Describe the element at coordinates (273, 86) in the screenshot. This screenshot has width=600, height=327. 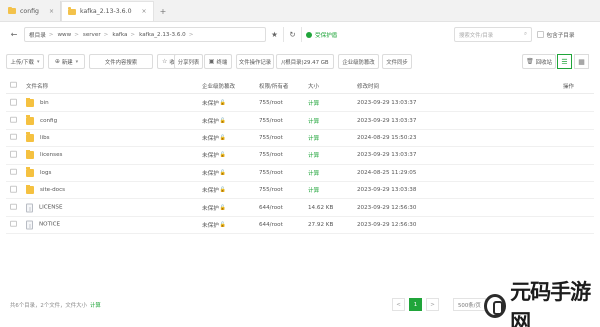
I see `col-perm: 权限/所有者` at that location.